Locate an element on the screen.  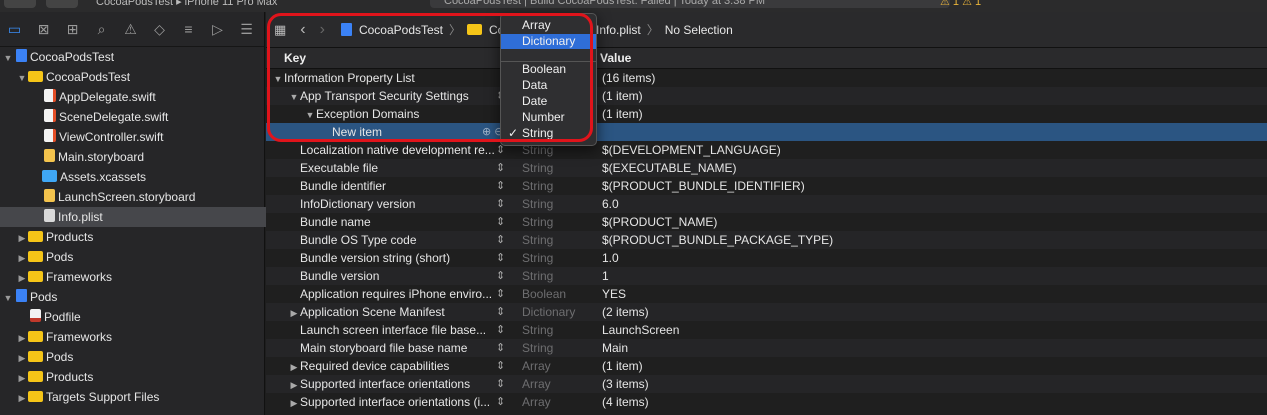
stop-button is located at coordinates (62, 4).